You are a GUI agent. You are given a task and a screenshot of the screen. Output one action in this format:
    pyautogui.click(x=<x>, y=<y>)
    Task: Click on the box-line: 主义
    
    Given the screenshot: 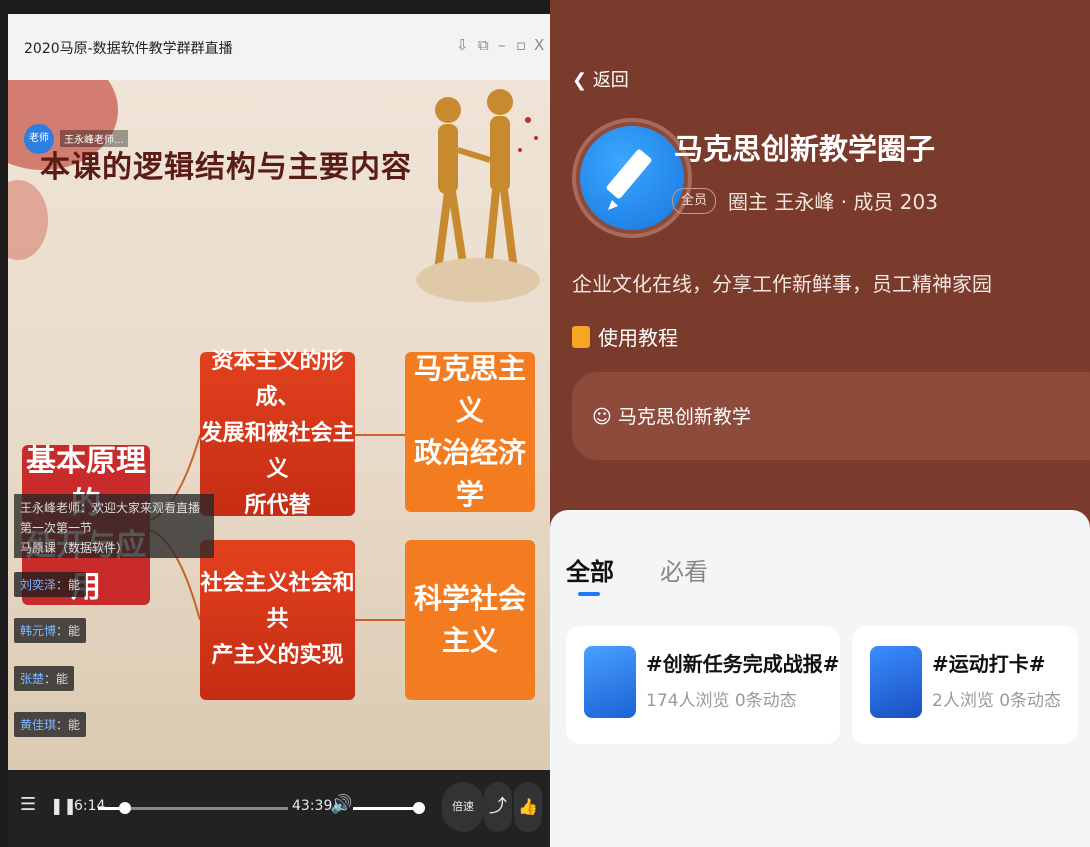 What is the action you would take?
    pyautogui.click(x=469, y=640)
    